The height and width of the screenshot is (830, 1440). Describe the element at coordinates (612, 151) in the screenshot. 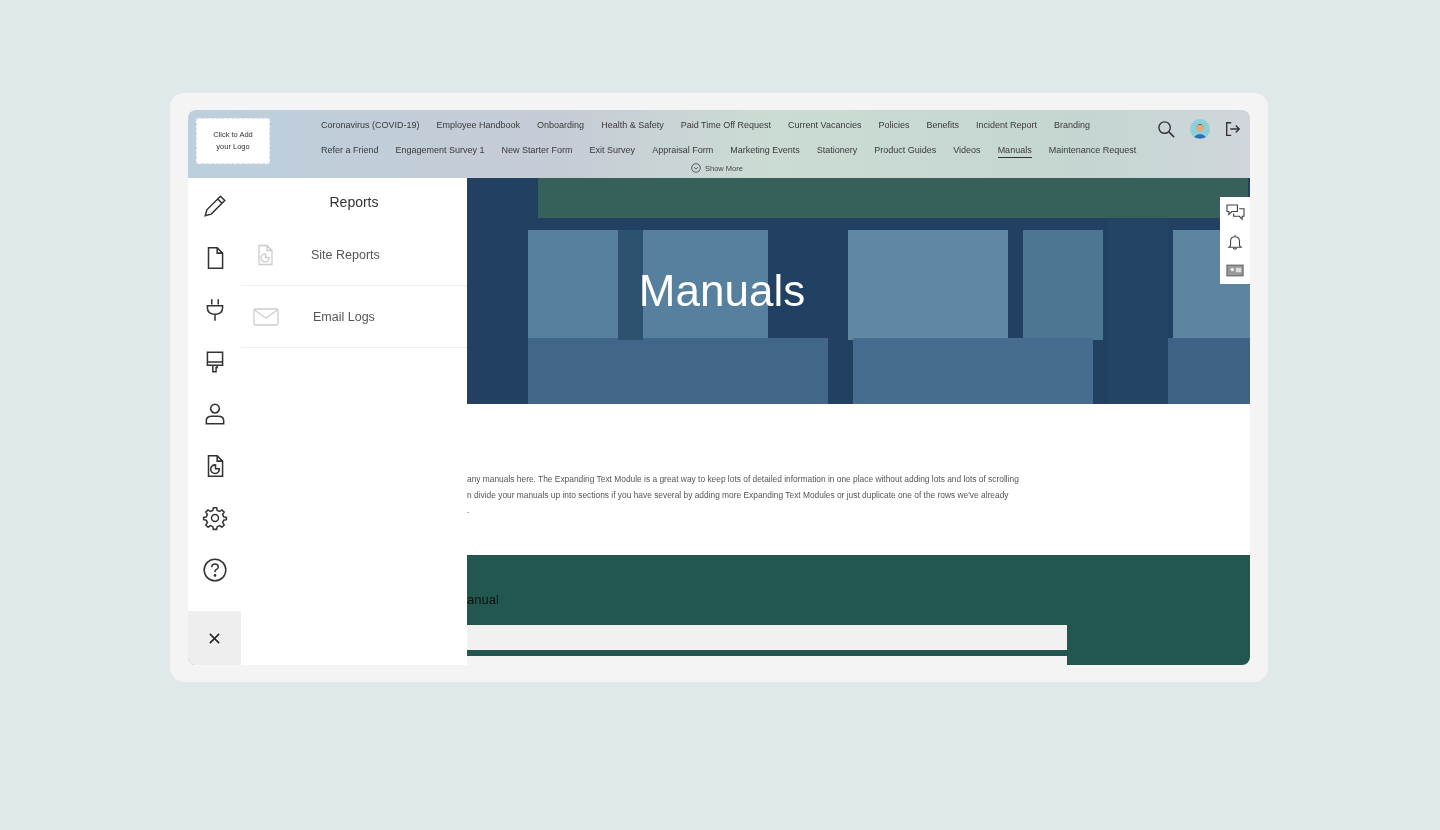

I see `nav-link: Exit Survey` at that location.